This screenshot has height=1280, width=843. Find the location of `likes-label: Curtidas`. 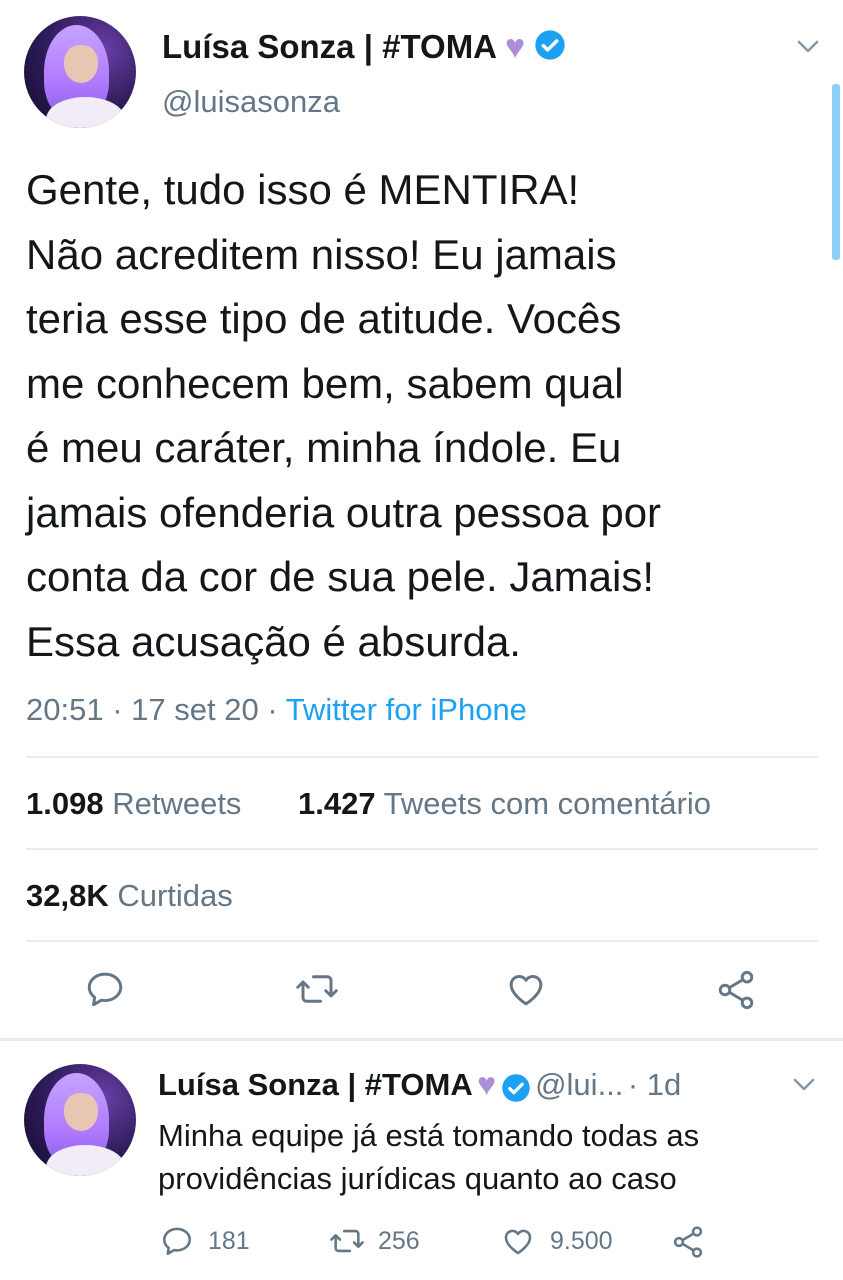

likes-label: Curtidas is located at coordinates (175, 895).